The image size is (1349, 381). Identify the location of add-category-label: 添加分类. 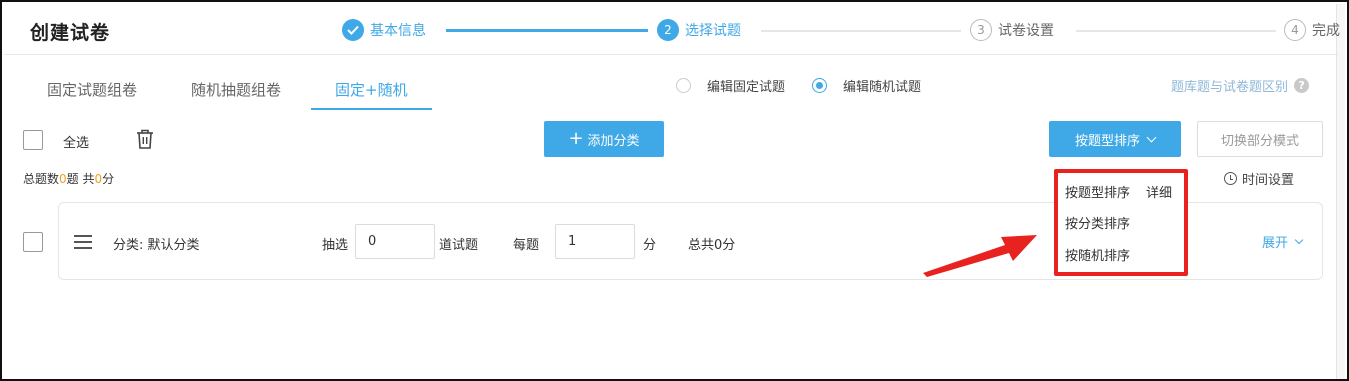
(613, 141).